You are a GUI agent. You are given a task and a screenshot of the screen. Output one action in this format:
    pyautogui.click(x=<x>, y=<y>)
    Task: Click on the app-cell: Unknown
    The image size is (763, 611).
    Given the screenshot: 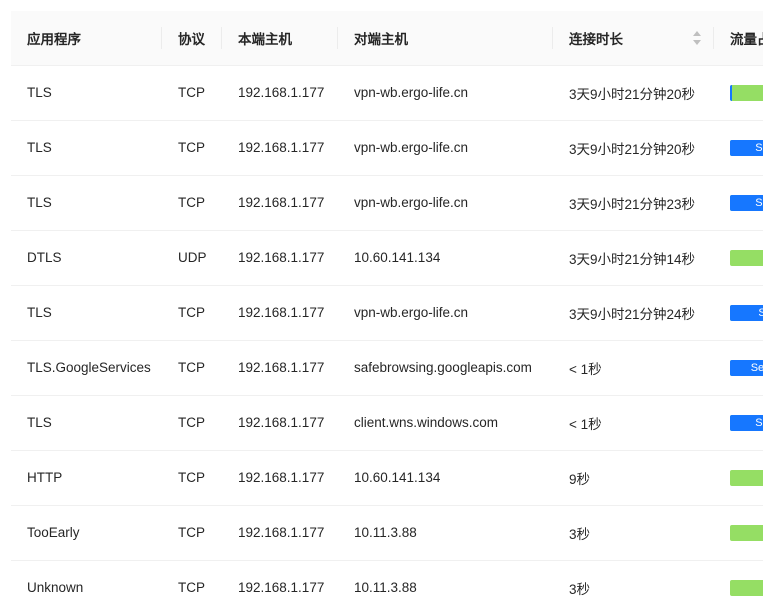 What is the action you would take?
    pyautogui.click(x=86, y=585)
    